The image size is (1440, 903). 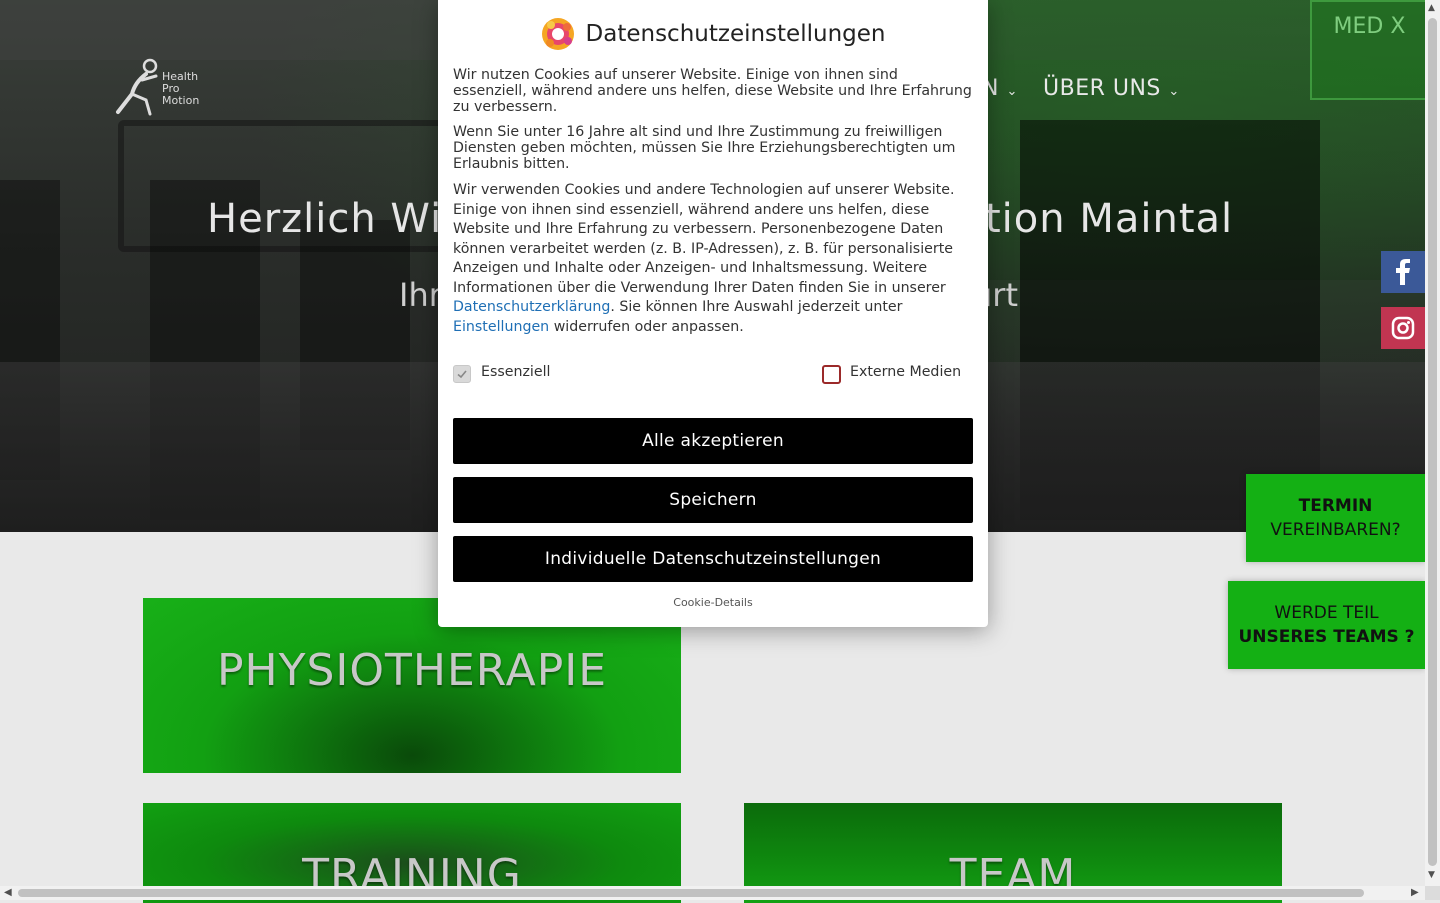 I want to click on save-button: Speichern, so click(x=713, y=500).